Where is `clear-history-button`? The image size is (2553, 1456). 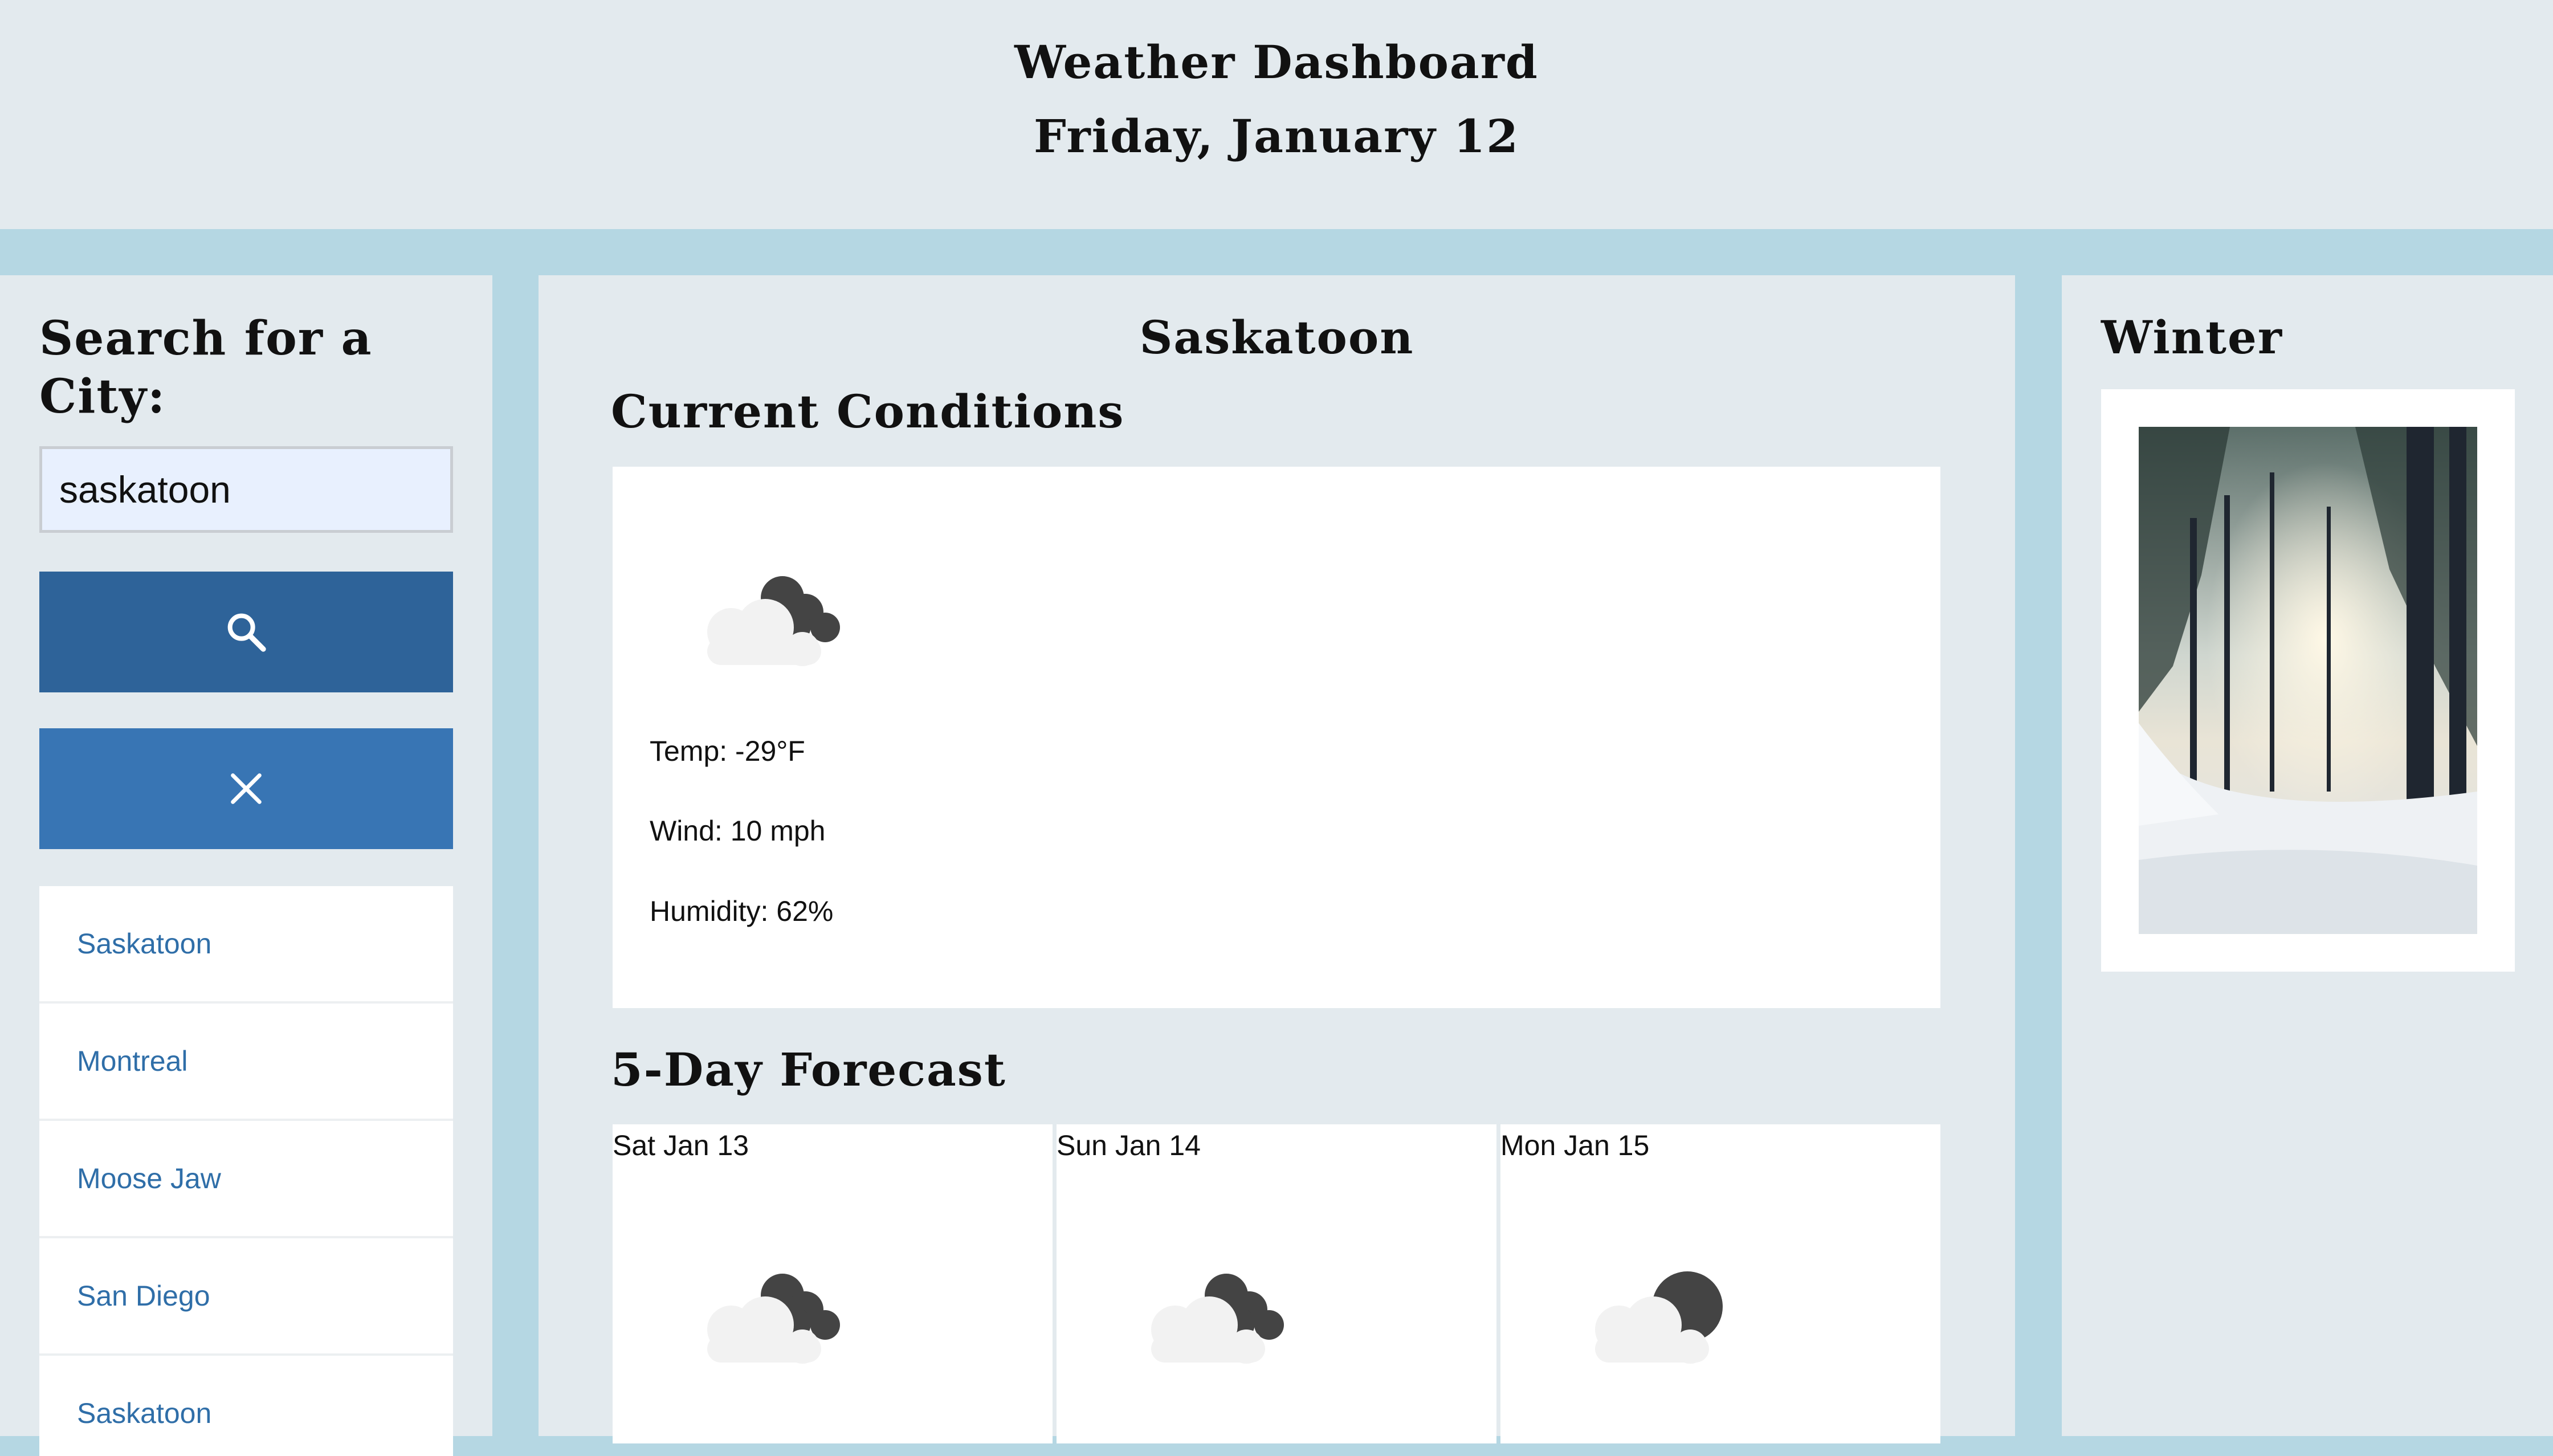 clear-history-button is located at coordinates (246, 788).